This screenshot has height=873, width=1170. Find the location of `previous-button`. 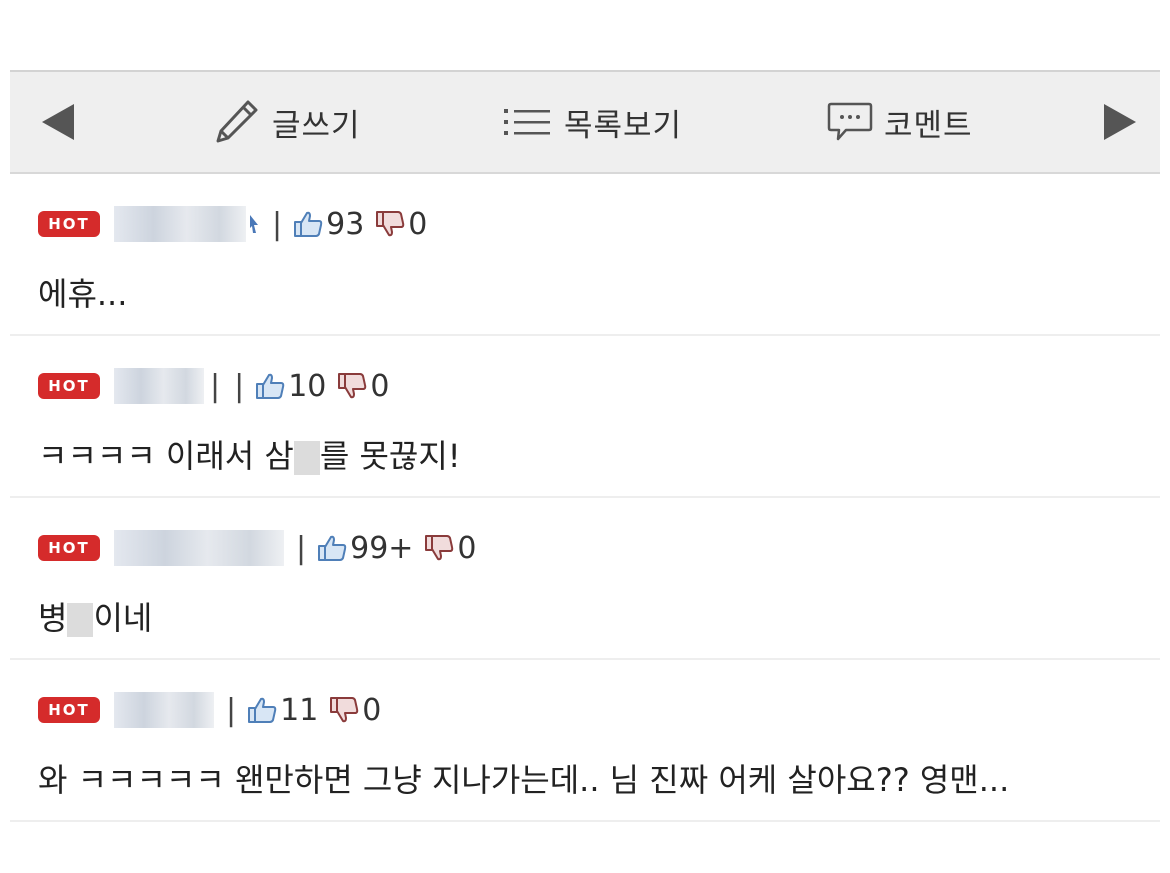

previous-button is located at coordinates (58, 122).